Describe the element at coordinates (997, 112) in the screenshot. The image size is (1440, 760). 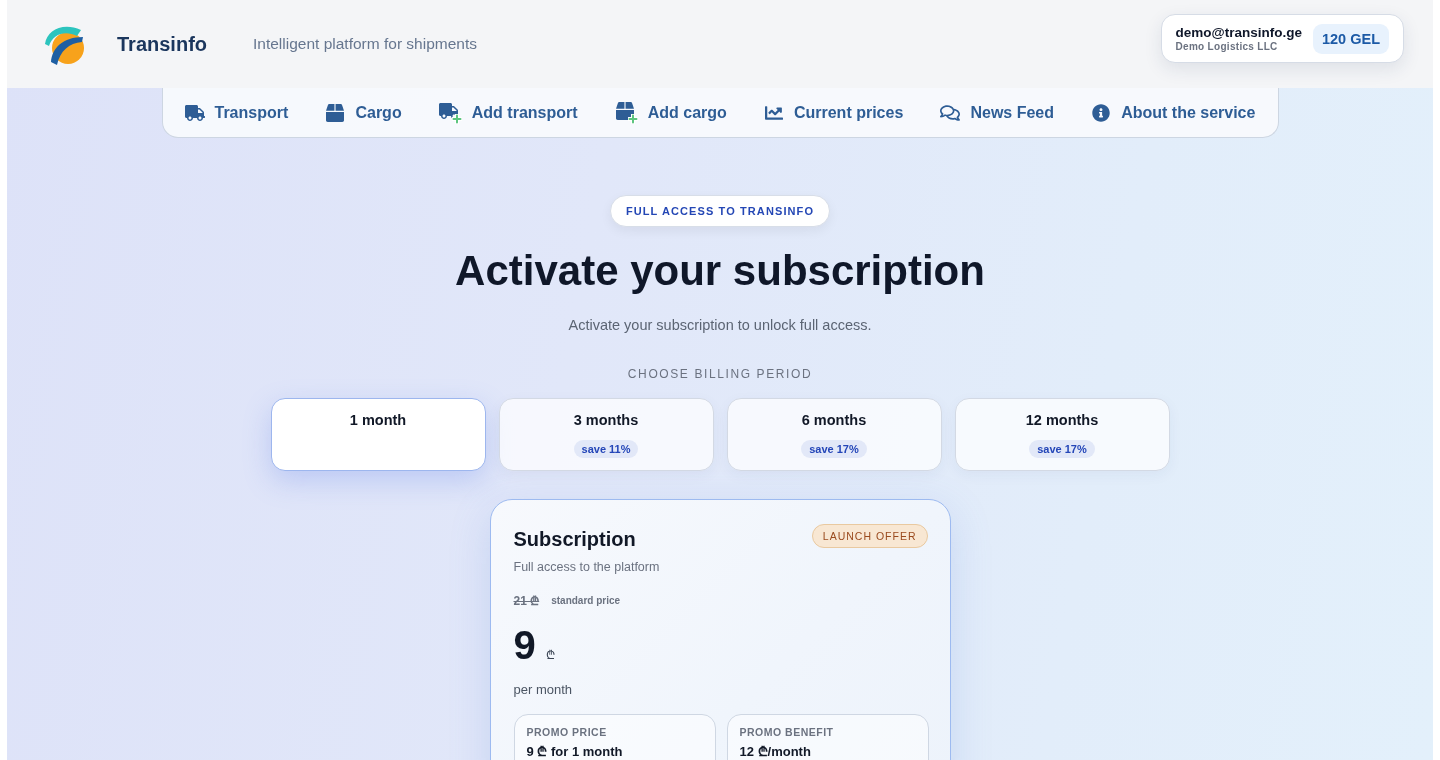
I see `nav-link: News Feed` at that location.